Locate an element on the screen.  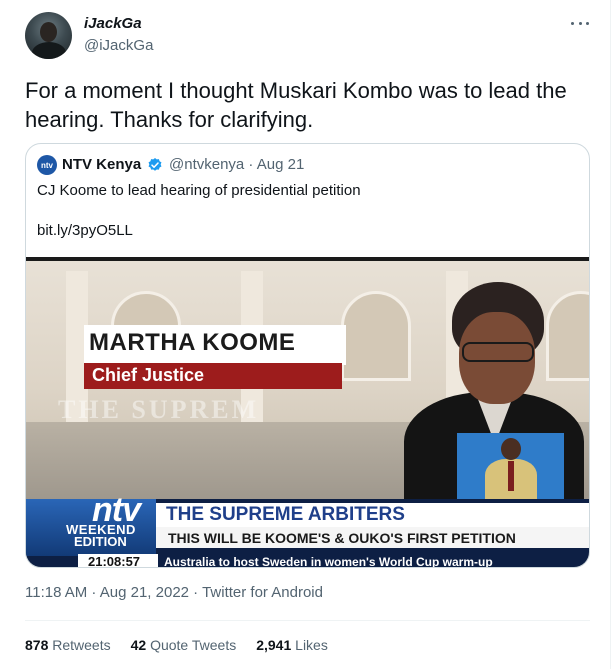
lower-third-name: MARTHA KOOME is located at coordinates (192, 342).